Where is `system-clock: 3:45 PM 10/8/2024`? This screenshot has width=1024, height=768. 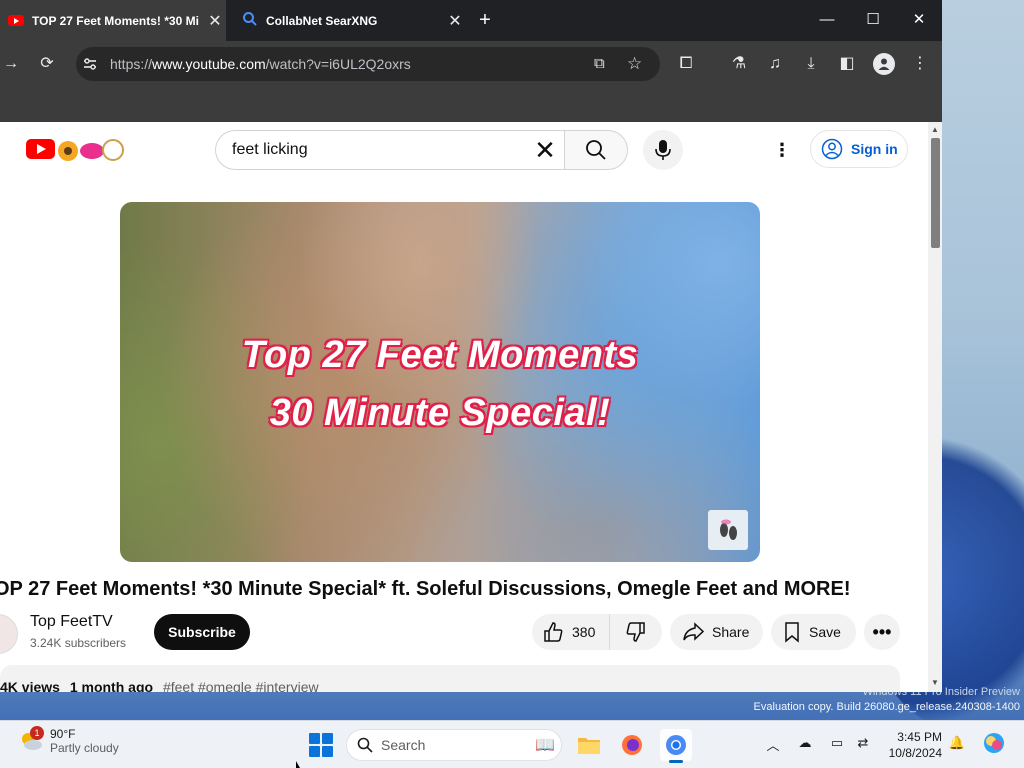
system-clock: 3:45 PM 10/8/2024 is located at coordinates (912, 745).